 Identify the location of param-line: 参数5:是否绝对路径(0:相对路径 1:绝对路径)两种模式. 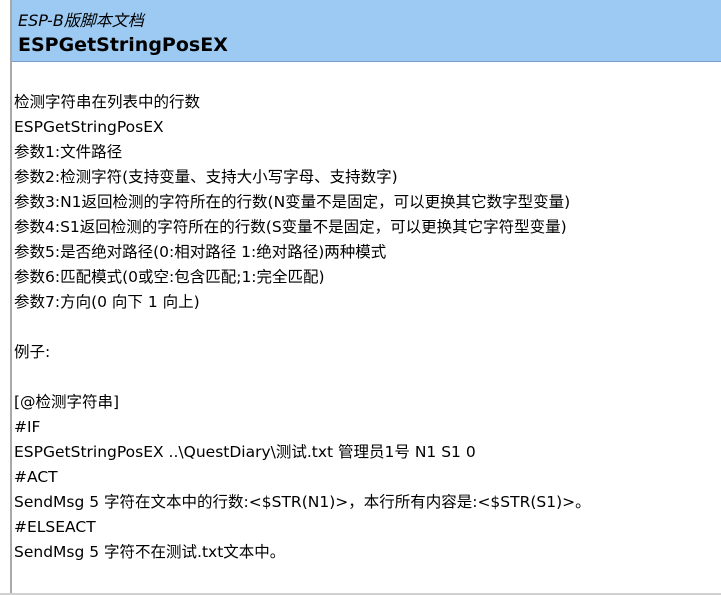
(200, 252).